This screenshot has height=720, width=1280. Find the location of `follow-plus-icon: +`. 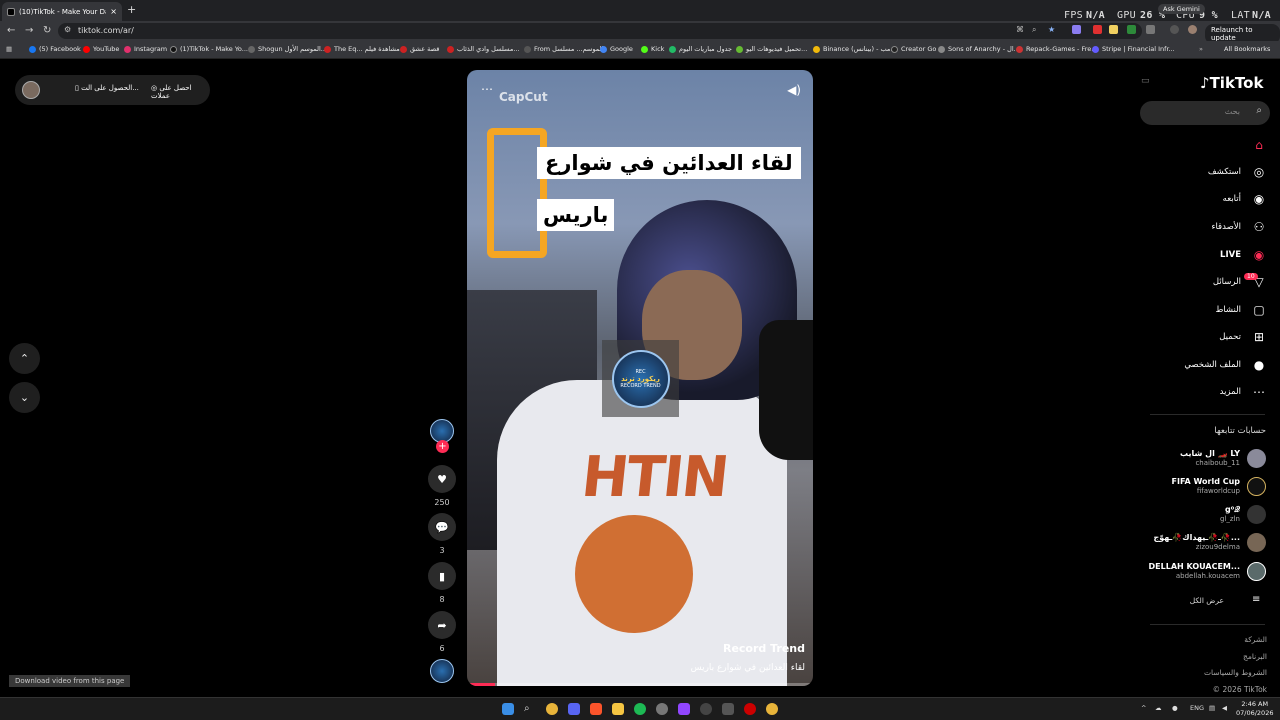

follow-plus-icon: + is located at coordinates (442, 446).